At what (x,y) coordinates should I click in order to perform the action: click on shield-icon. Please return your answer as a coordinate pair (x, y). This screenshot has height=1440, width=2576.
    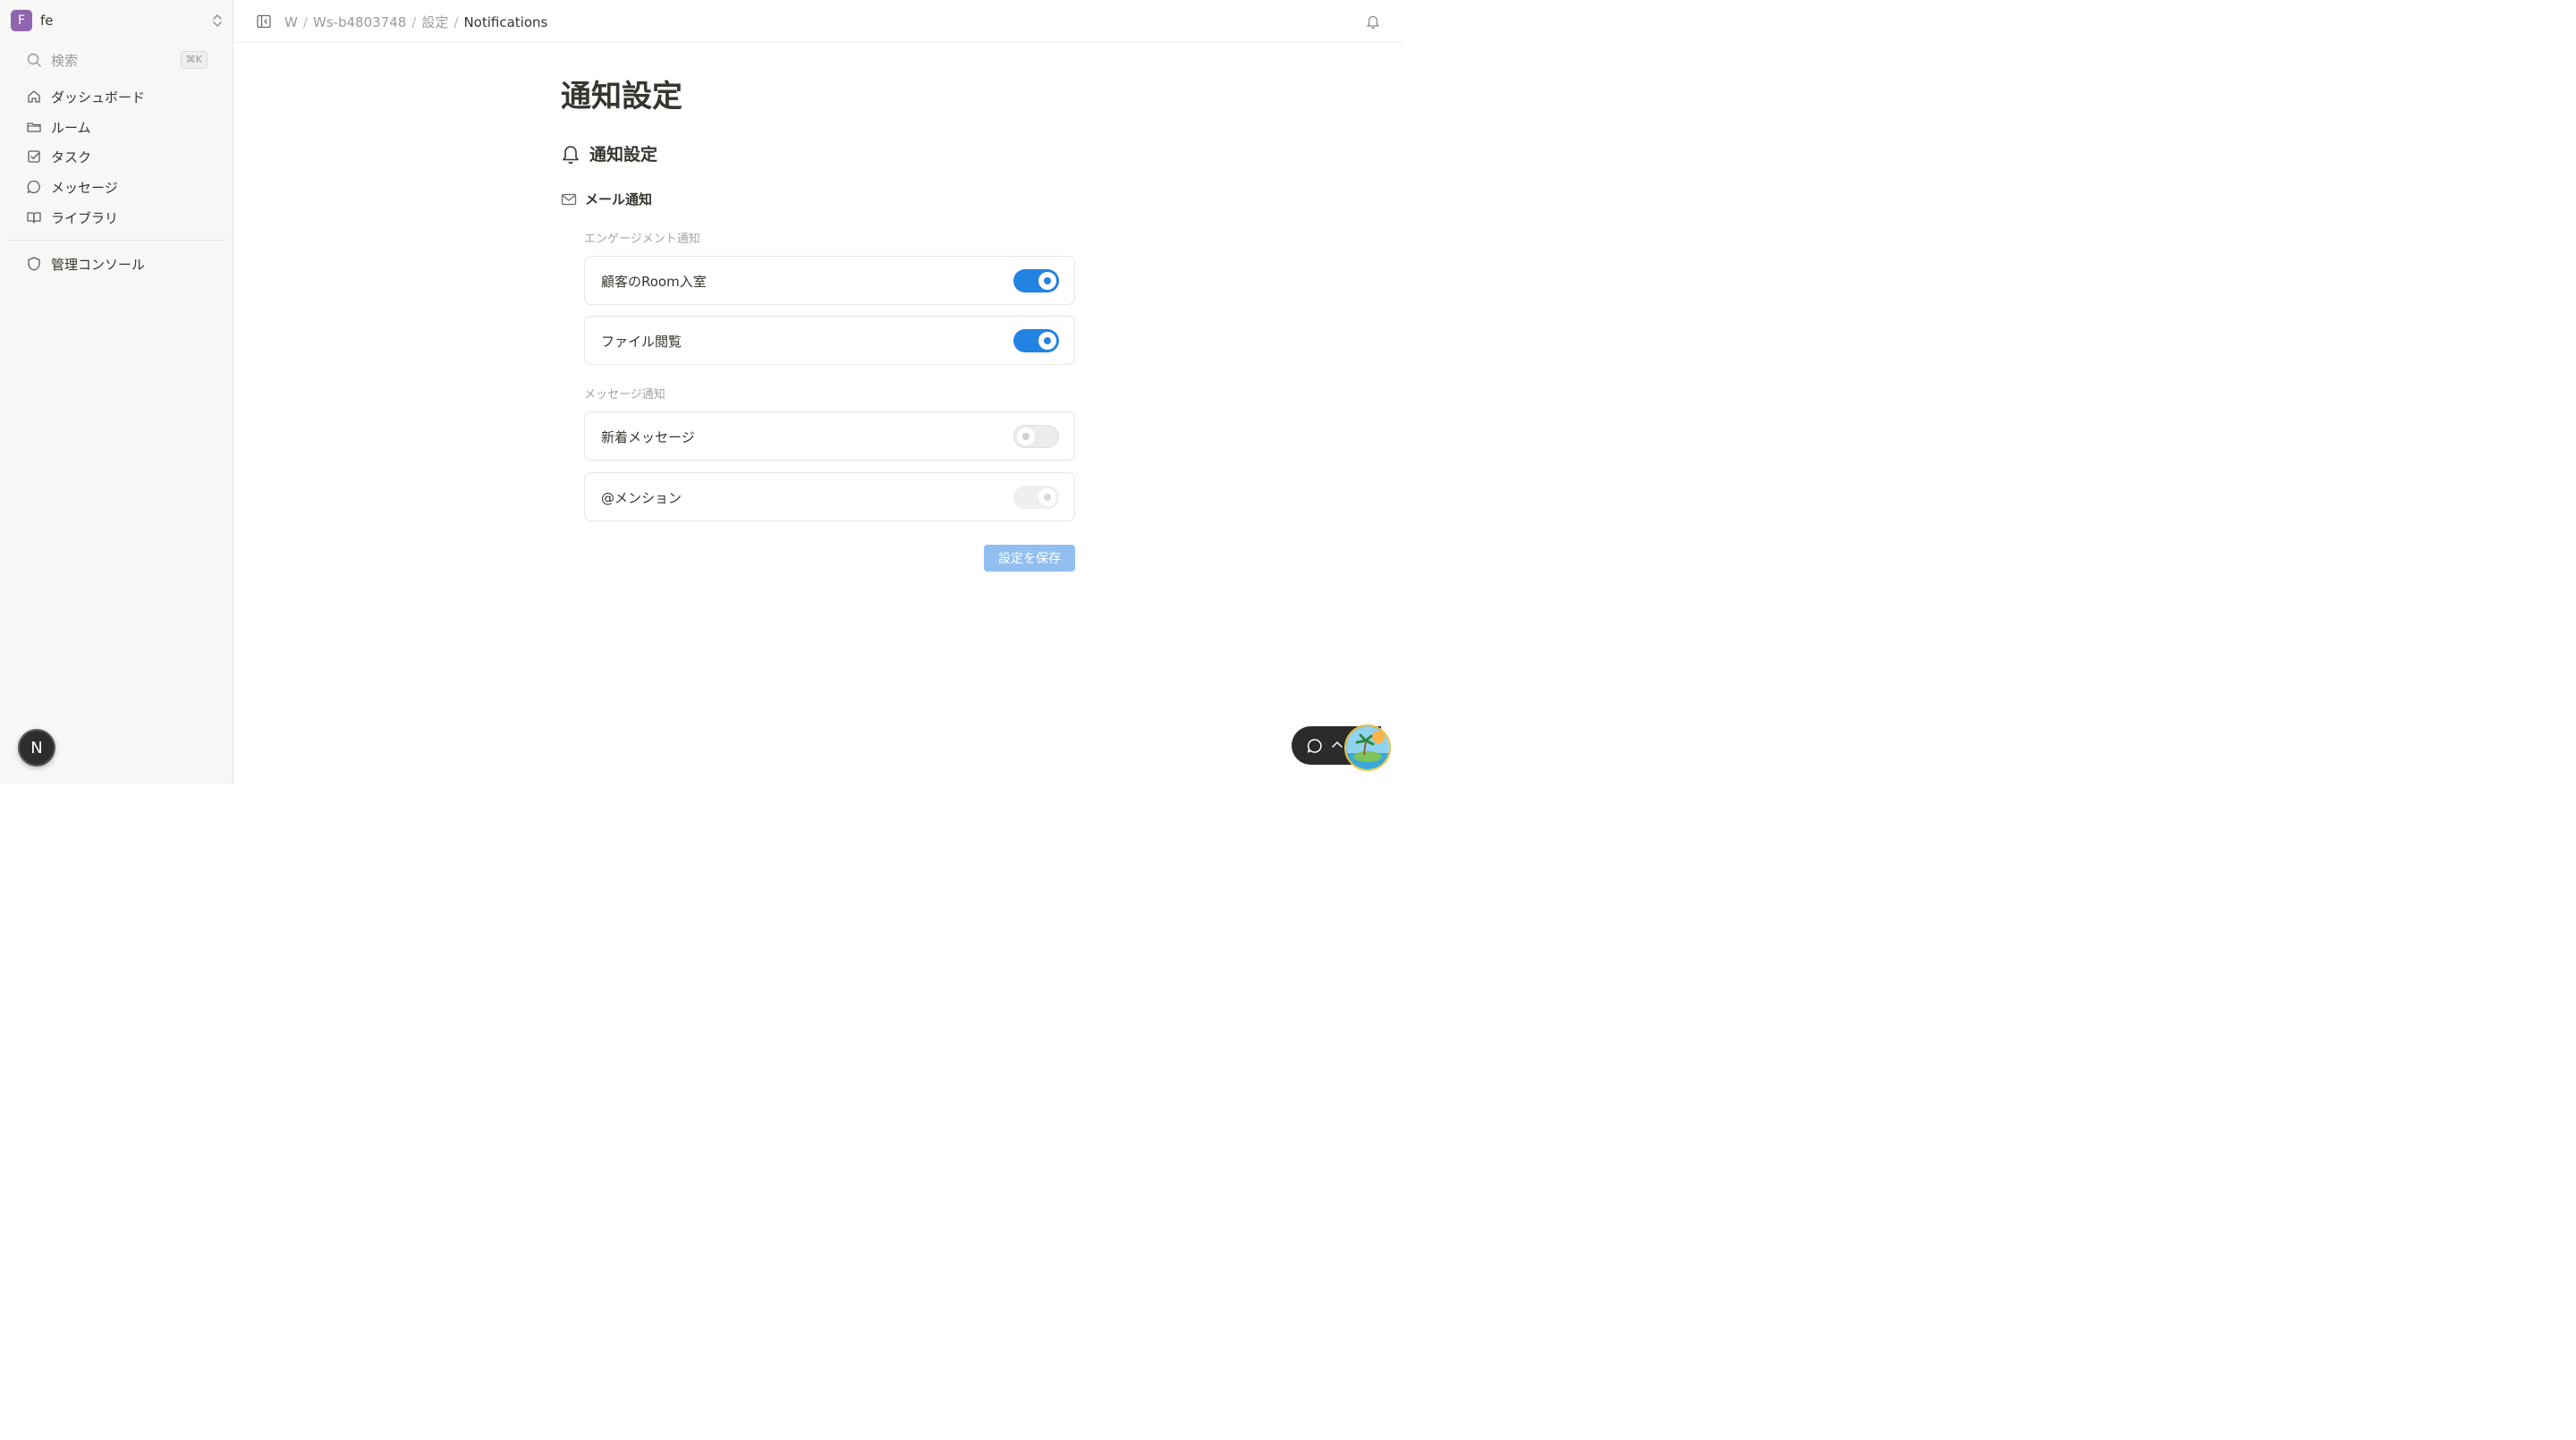
    Looking at the image, I should click on (34, 264).